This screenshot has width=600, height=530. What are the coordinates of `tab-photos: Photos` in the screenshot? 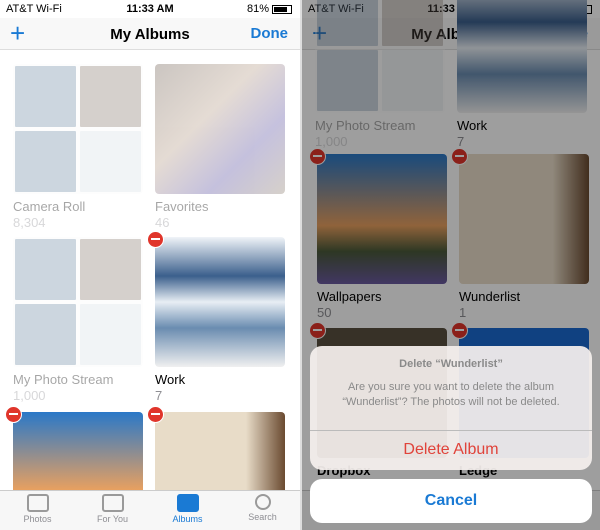 It's located at (37, 510).